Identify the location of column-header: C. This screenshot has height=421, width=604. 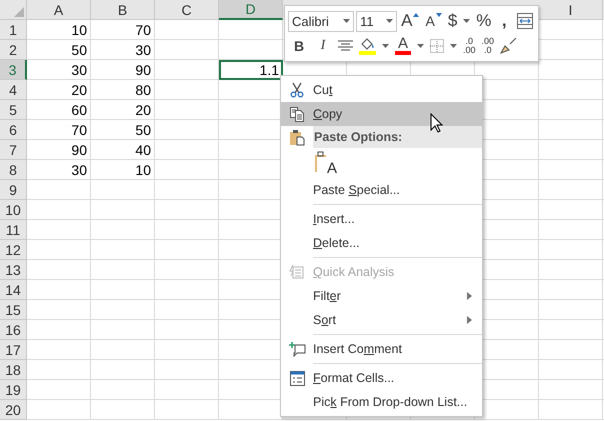
(187, 10).